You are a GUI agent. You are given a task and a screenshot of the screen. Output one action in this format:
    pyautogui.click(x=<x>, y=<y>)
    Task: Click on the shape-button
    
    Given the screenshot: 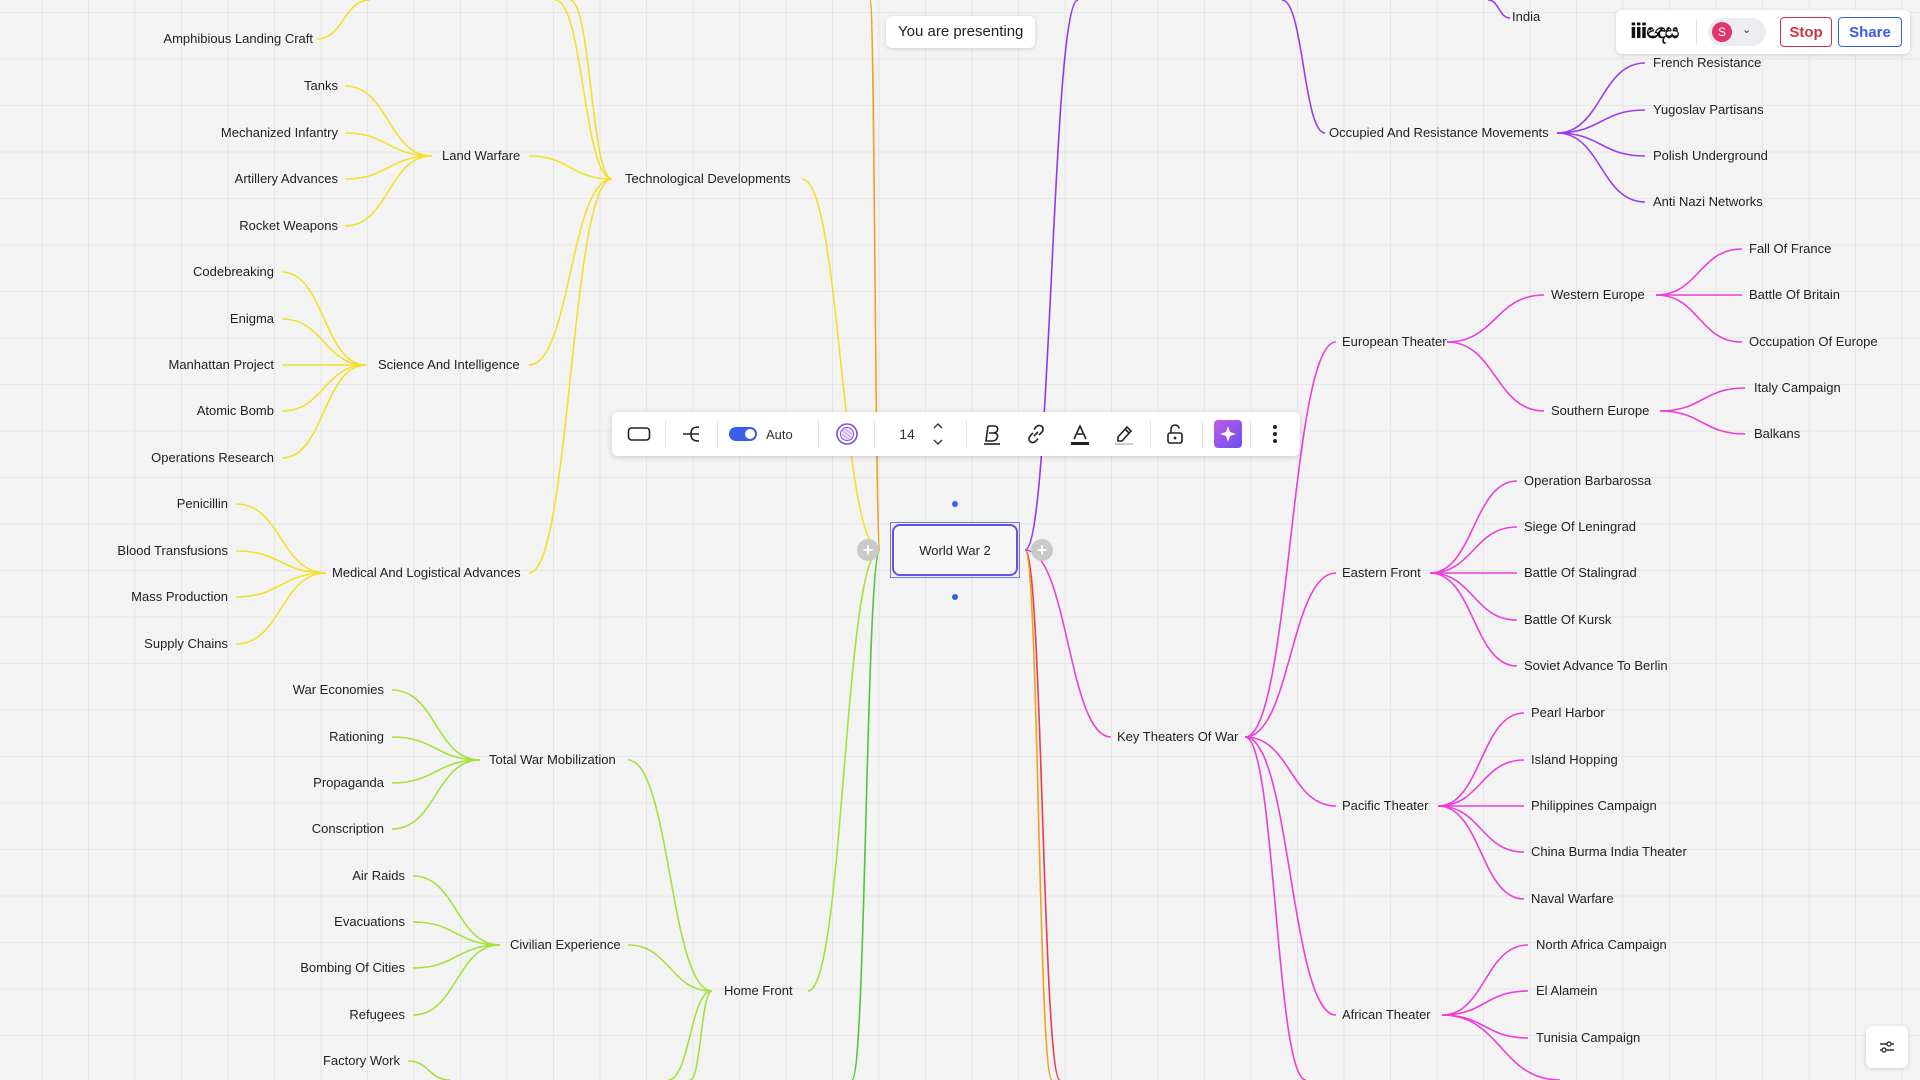 What is the action you would take?
    pyautogui.click(x=639, y=434)
    